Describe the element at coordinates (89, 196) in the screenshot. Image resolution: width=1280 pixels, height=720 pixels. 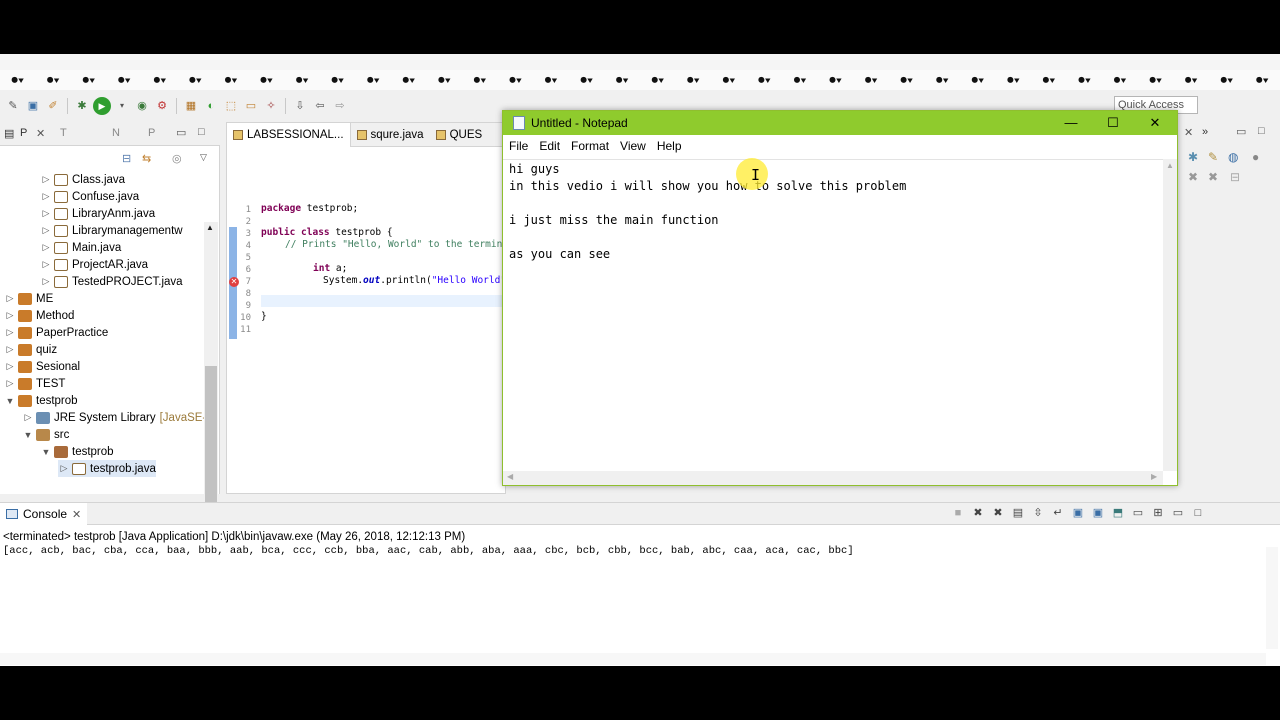
I see `tree-item: ▷ Confuse.java` at that location.